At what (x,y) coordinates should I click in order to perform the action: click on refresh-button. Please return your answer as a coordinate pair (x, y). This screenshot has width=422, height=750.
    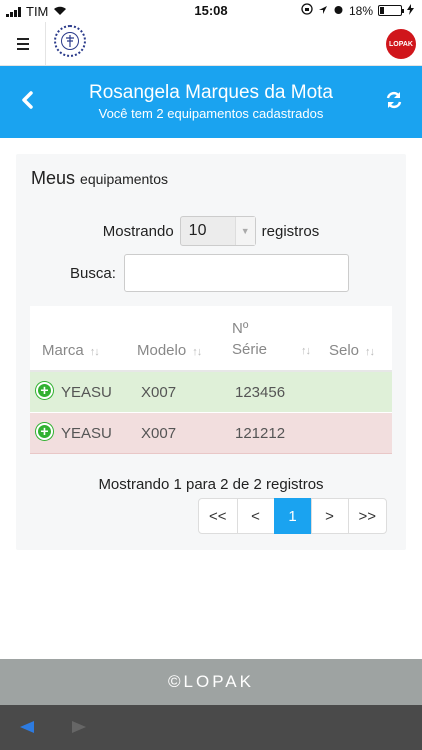
    Looking at the image, I should click on (395, 101).